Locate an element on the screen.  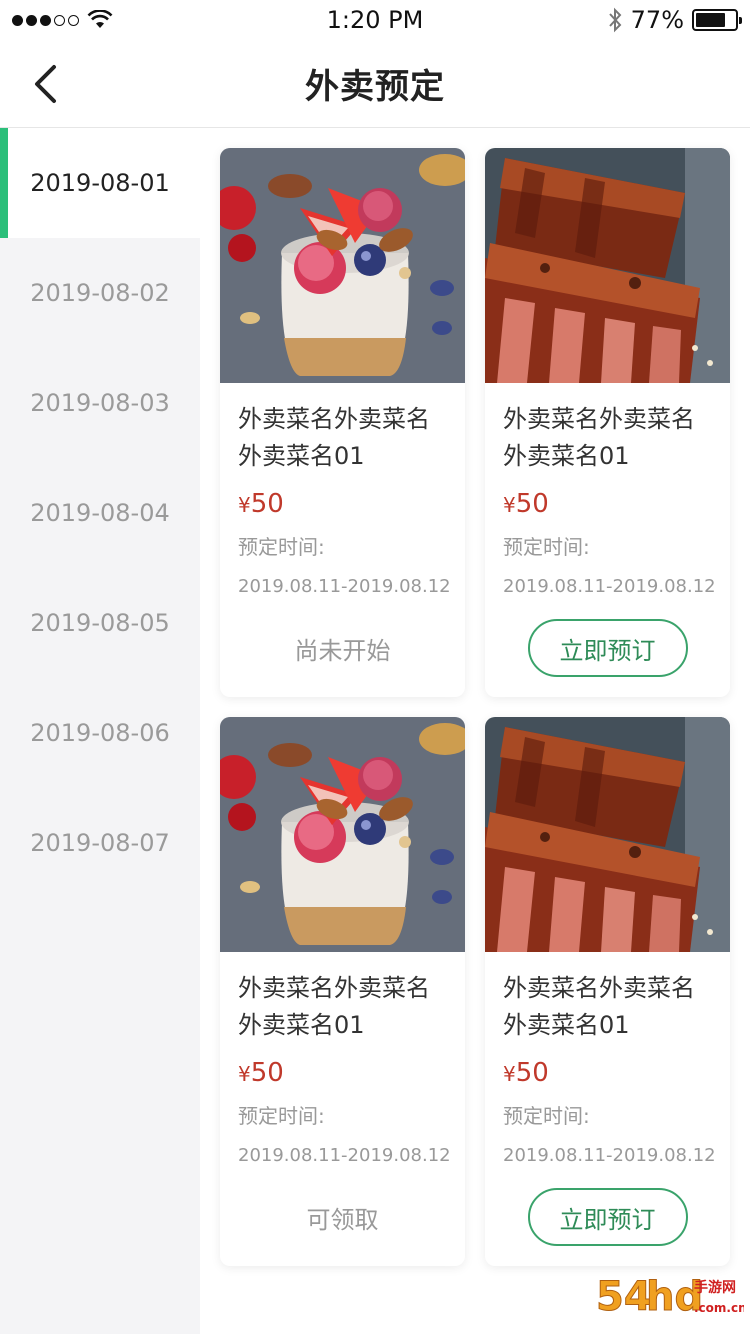
sidebar-date-item: 2019-08-02 is located at coordinates (100, 293).